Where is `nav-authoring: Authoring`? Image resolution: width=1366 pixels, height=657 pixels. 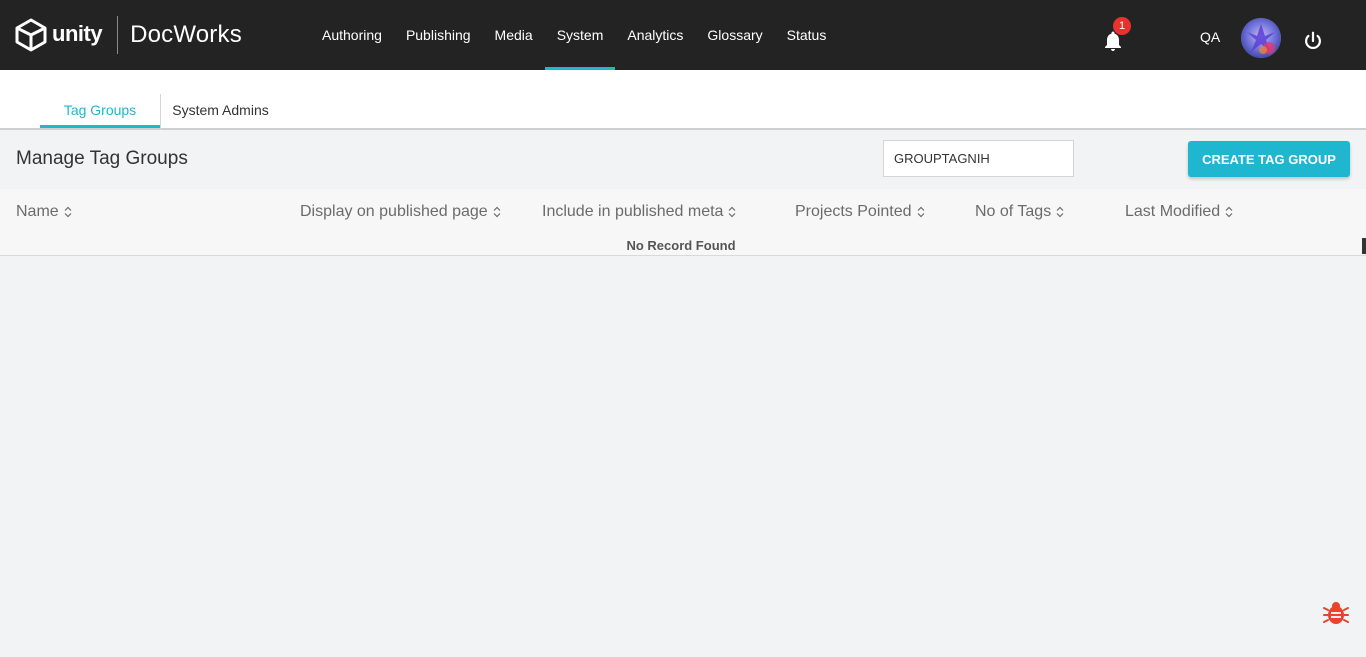 nav-authoring: Authoring is located at coordinates (352, 35).